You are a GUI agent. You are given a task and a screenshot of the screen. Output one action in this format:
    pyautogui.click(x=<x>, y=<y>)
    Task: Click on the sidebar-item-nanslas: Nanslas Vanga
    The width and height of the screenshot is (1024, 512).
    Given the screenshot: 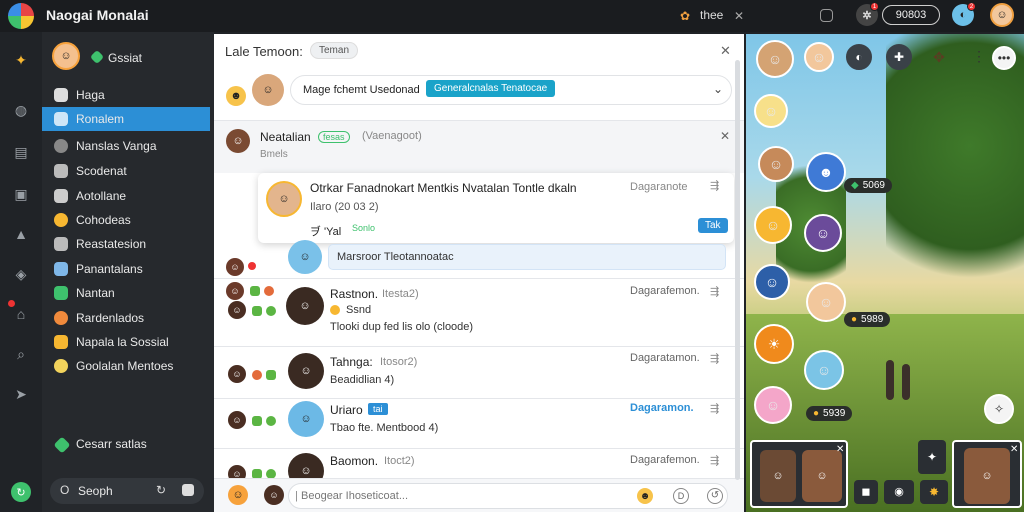 What is the action you would take?
    pyautogui.click(x=126, y=146)
    